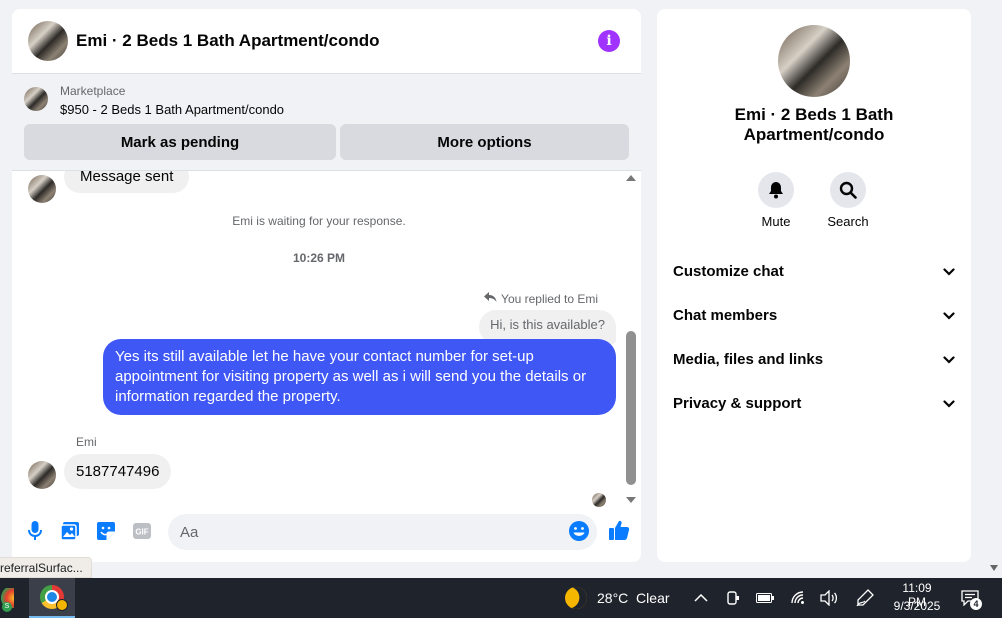 This screenshot has height=618, width=1002. Describe the element at coordinates (848, 190) in the screenshot. I see `search-icon` at that location.